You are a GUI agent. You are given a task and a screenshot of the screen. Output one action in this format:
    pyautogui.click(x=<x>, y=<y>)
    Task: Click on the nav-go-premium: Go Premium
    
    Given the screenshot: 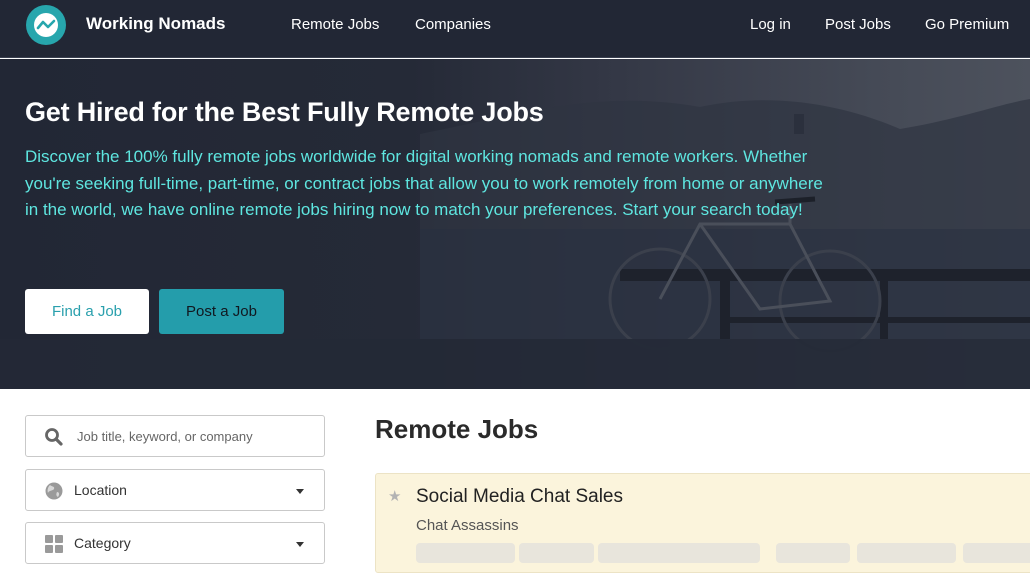 What is the action you would take?
    pyautogui.click(x=967, y=24)
    